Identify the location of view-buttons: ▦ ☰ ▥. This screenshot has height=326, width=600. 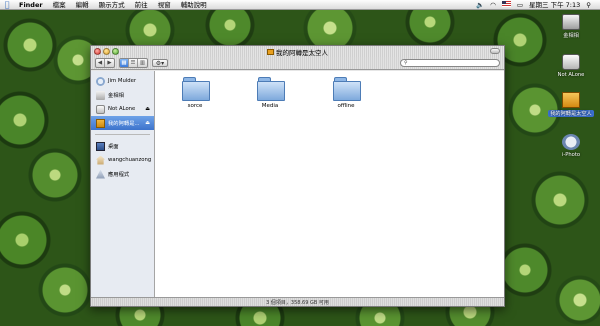
(133, 63).